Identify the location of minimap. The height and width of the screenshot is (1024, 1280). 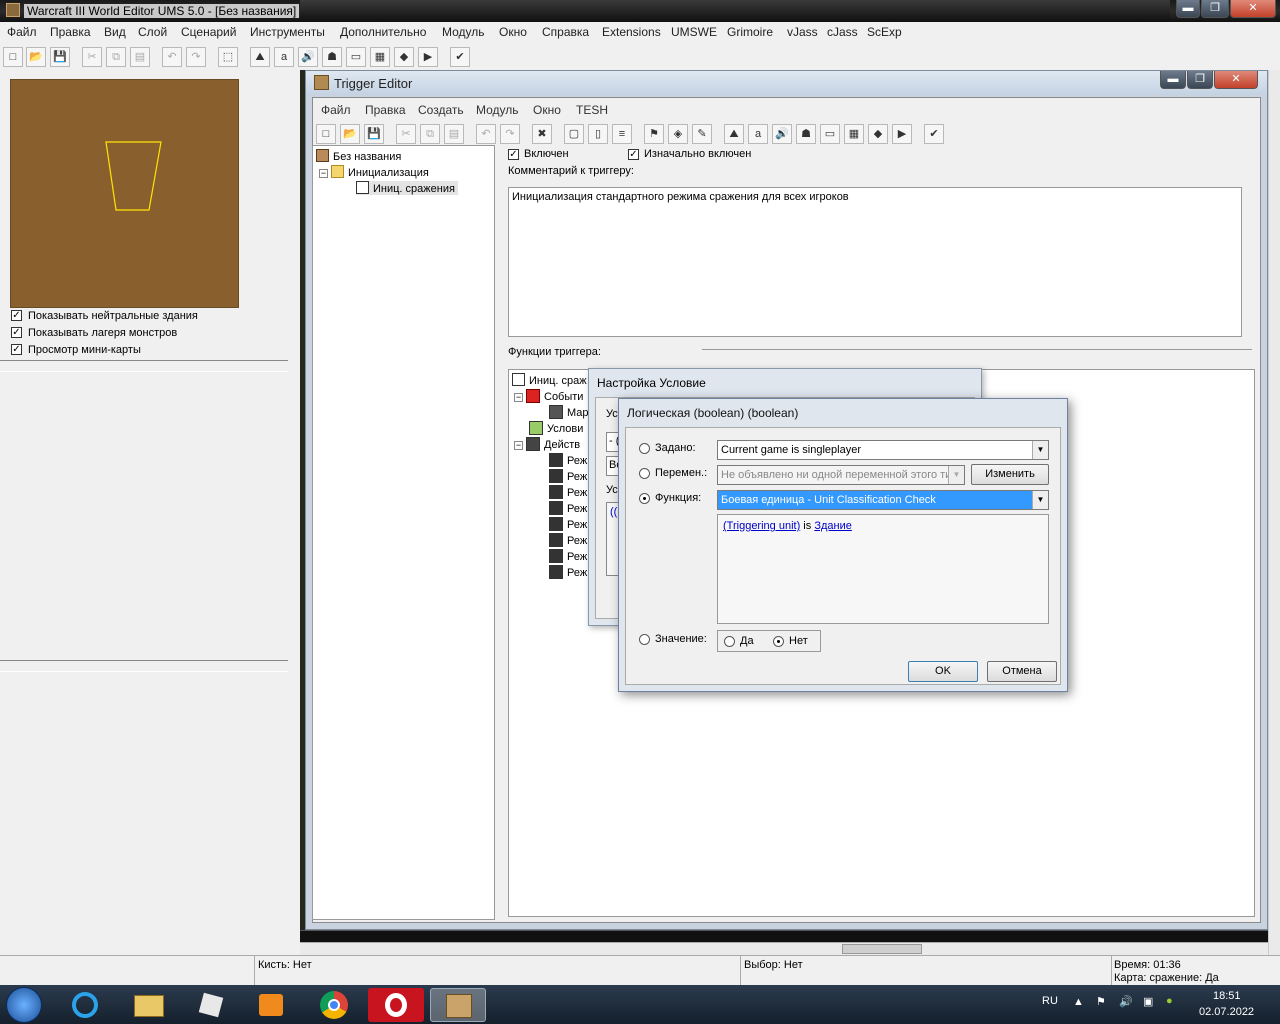
(124, 193).